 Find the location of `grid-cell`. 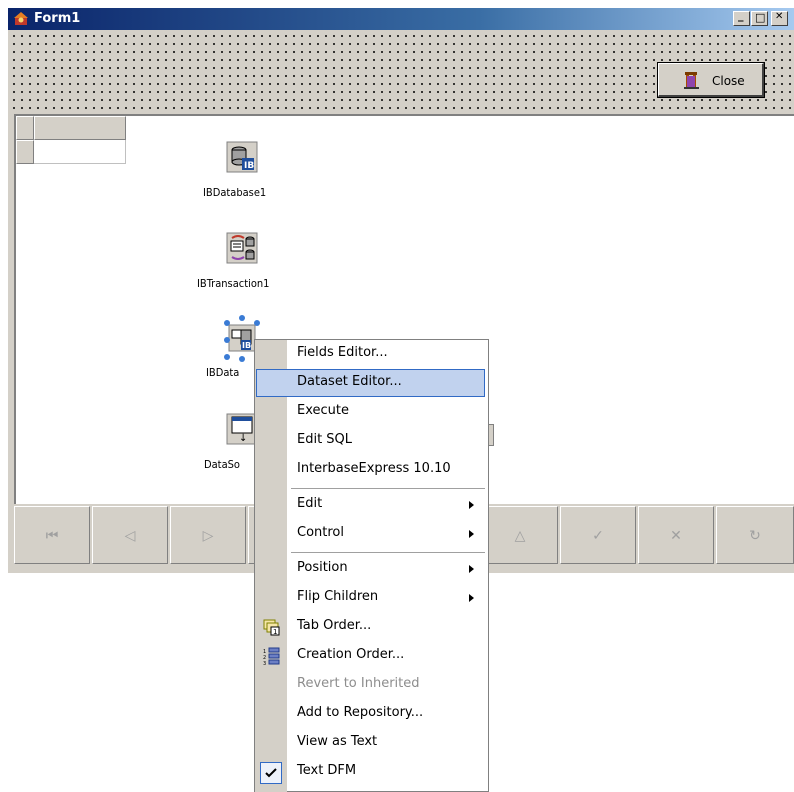

grid-cell is located at coordinates (80, 152).